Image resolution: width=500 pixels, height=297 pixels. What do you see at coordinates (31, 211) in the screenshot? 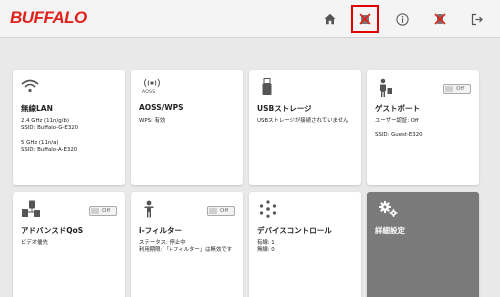
I see `qos-devices-icon` at bounding box center [31, 211].